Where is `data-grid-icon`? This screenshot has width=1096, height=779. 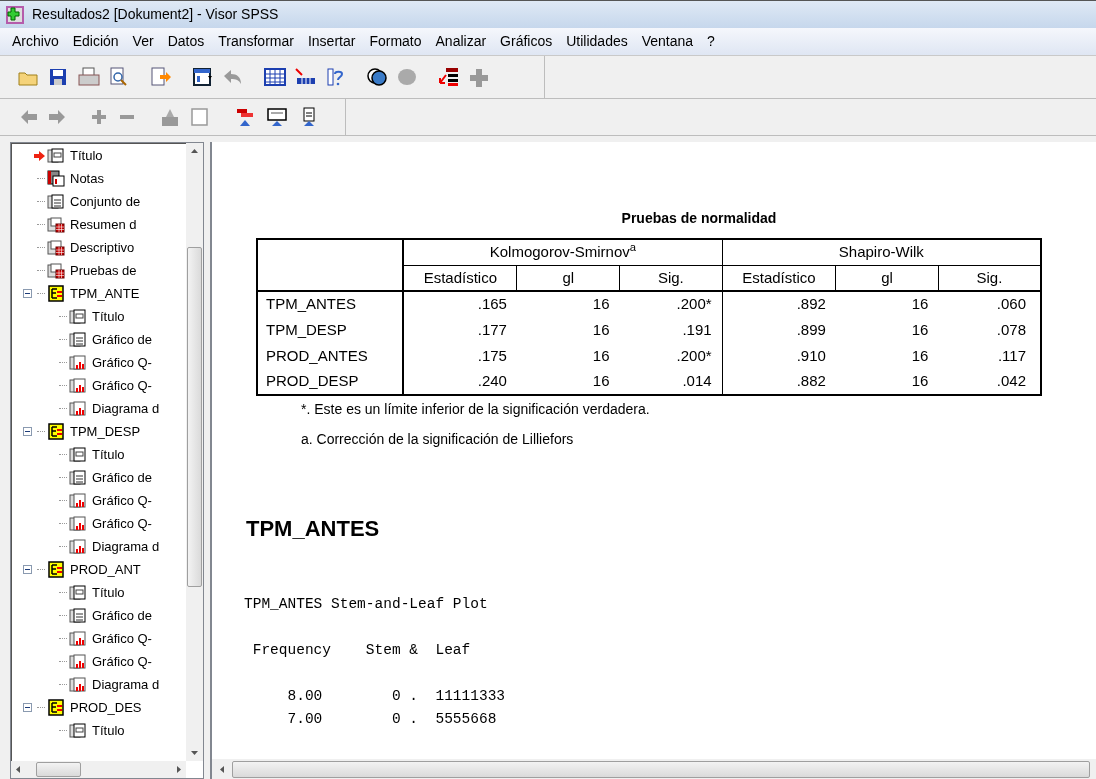 data-grid-icon is located at coordinates (275, 77).